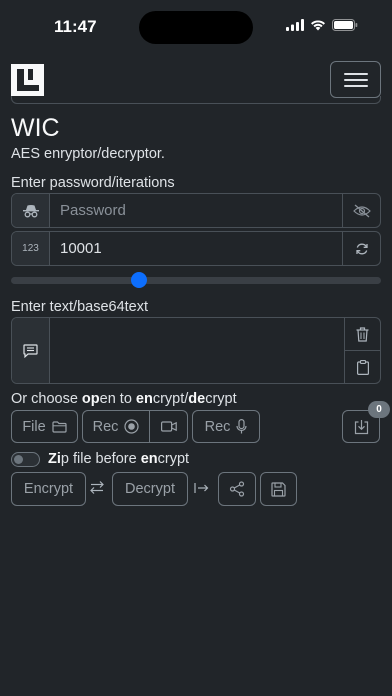  I want to click on page-subtitle: AES enryptor/decryptor., so click(88, 154).